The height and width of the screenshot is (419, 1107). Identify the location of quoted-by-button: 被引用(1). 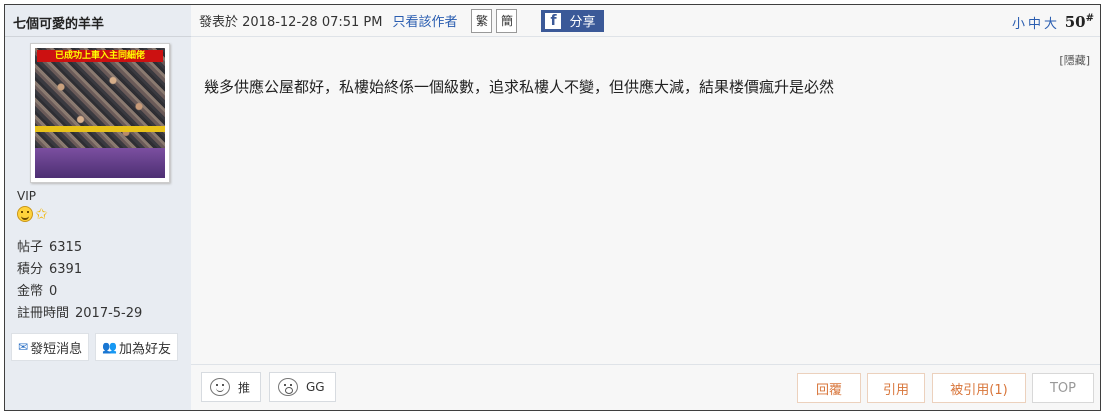
(979, 388).